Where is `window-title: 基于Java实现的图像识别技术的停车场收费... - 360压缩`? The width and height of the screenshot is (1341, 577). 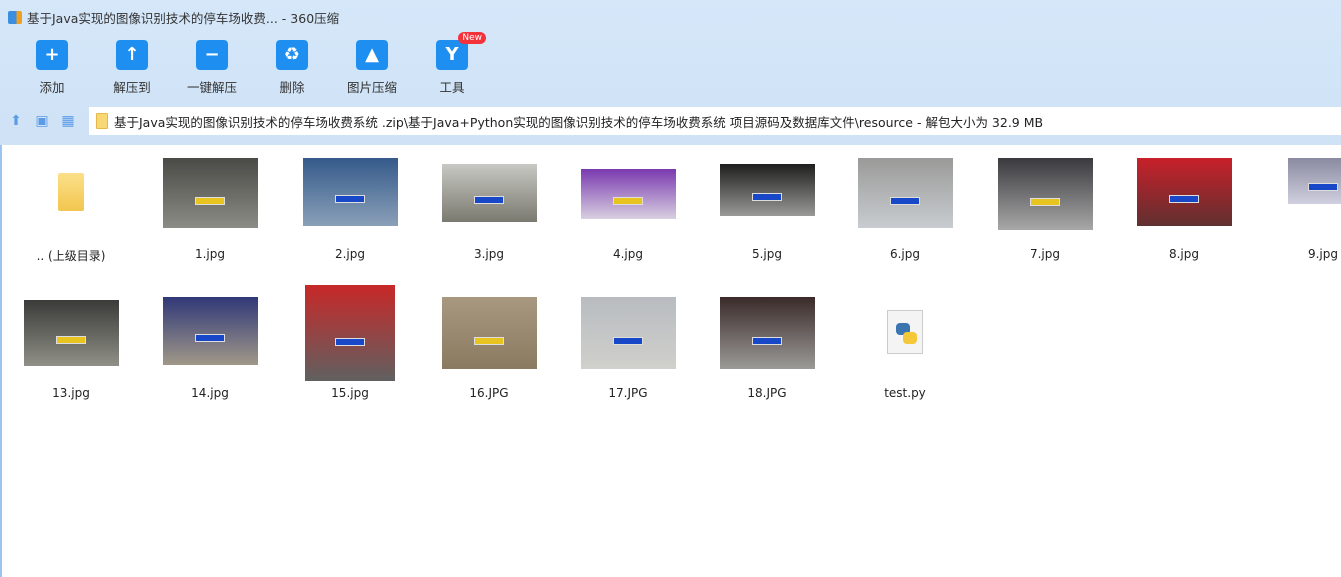 window-title: 基于Java实现的图像识别技术的停车场收费... - 360压缩 is located at coordinates (183, 18).